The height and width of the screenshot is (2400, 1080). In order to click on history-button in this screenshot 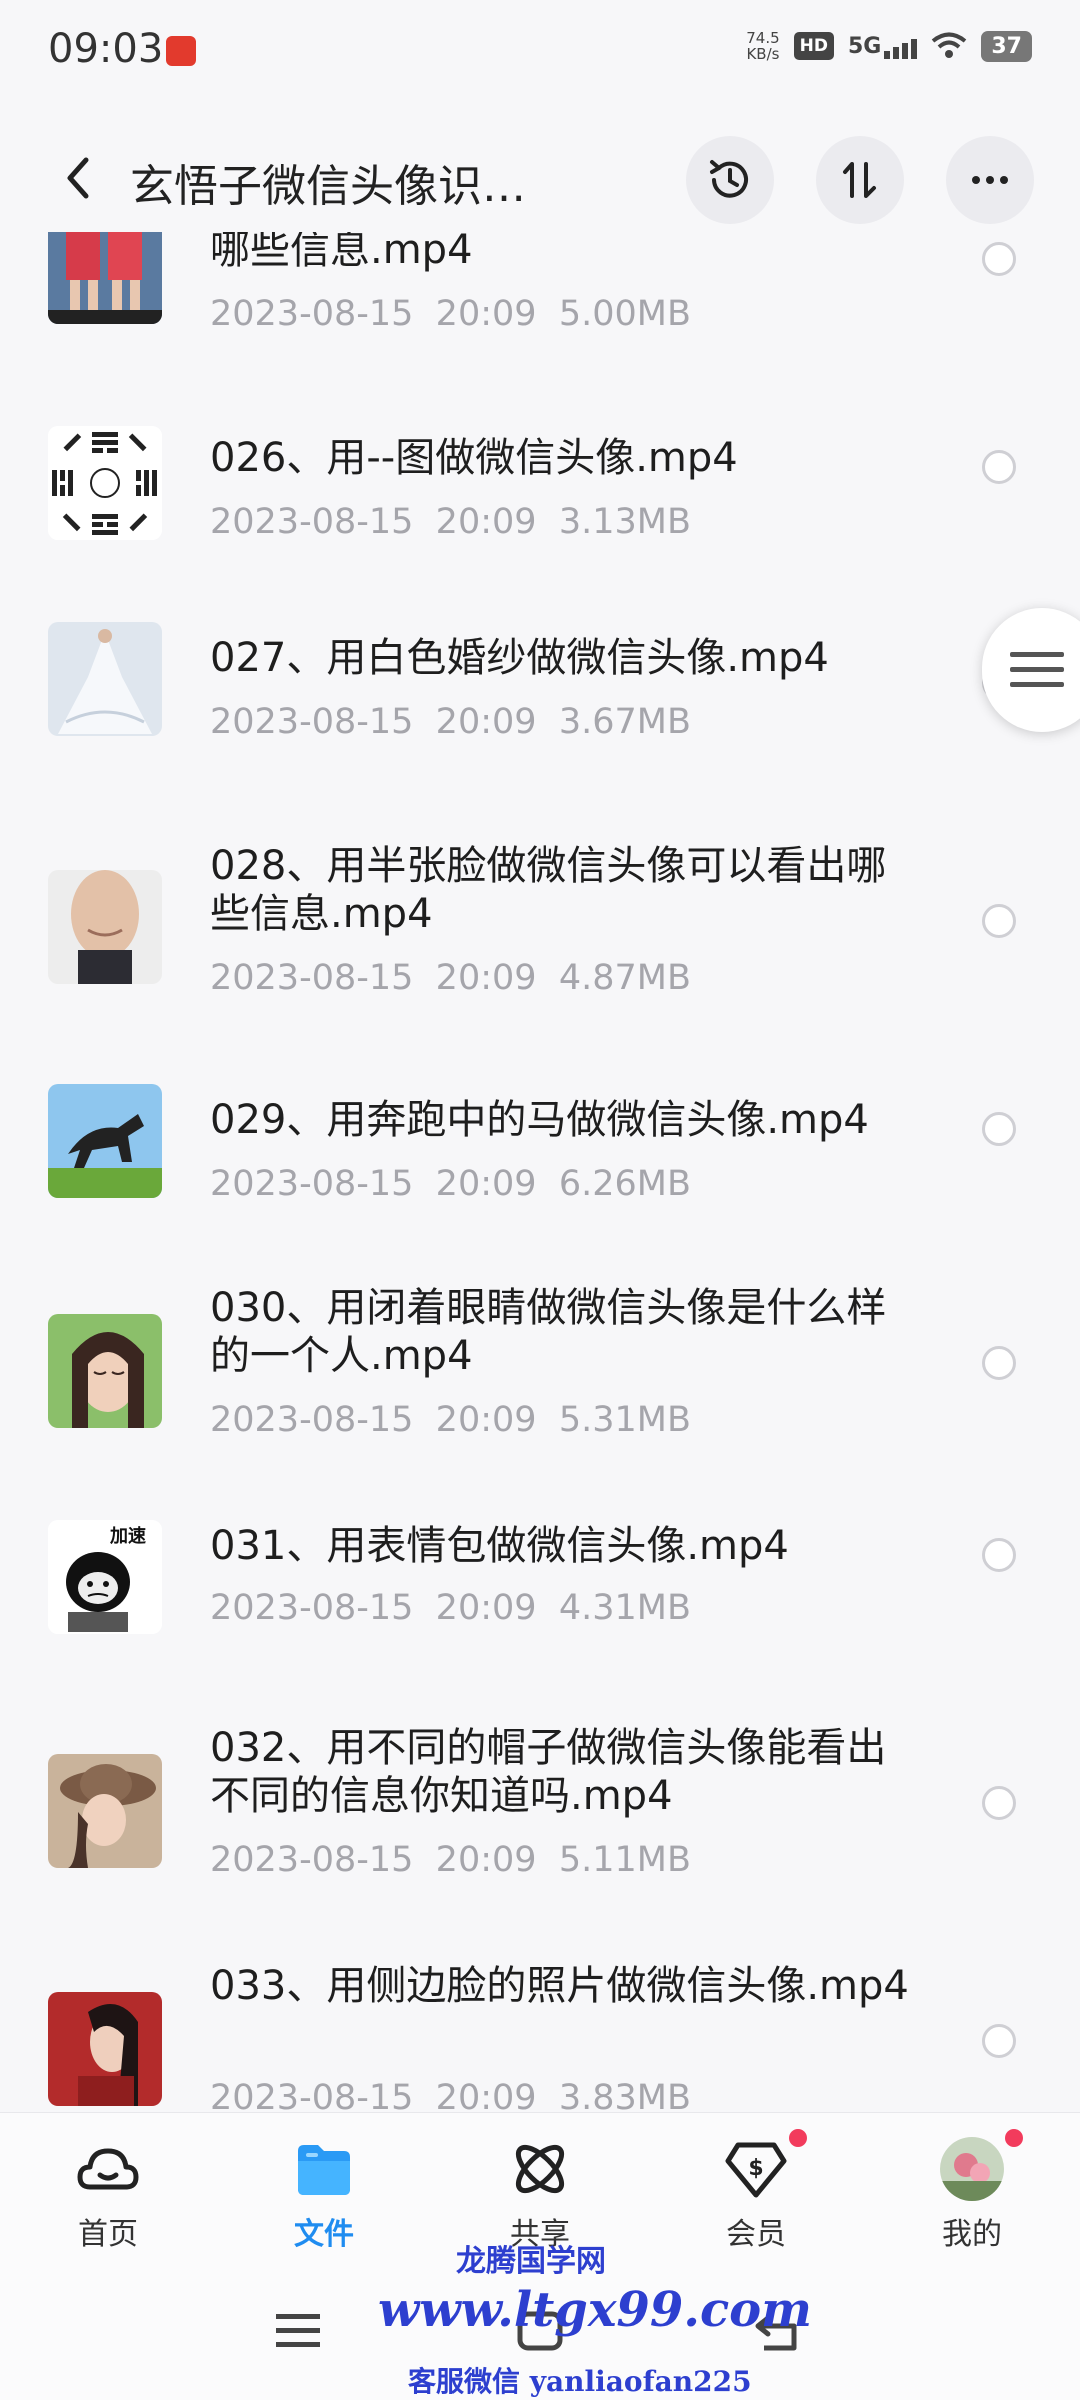, I will do `click(730, 180)`.